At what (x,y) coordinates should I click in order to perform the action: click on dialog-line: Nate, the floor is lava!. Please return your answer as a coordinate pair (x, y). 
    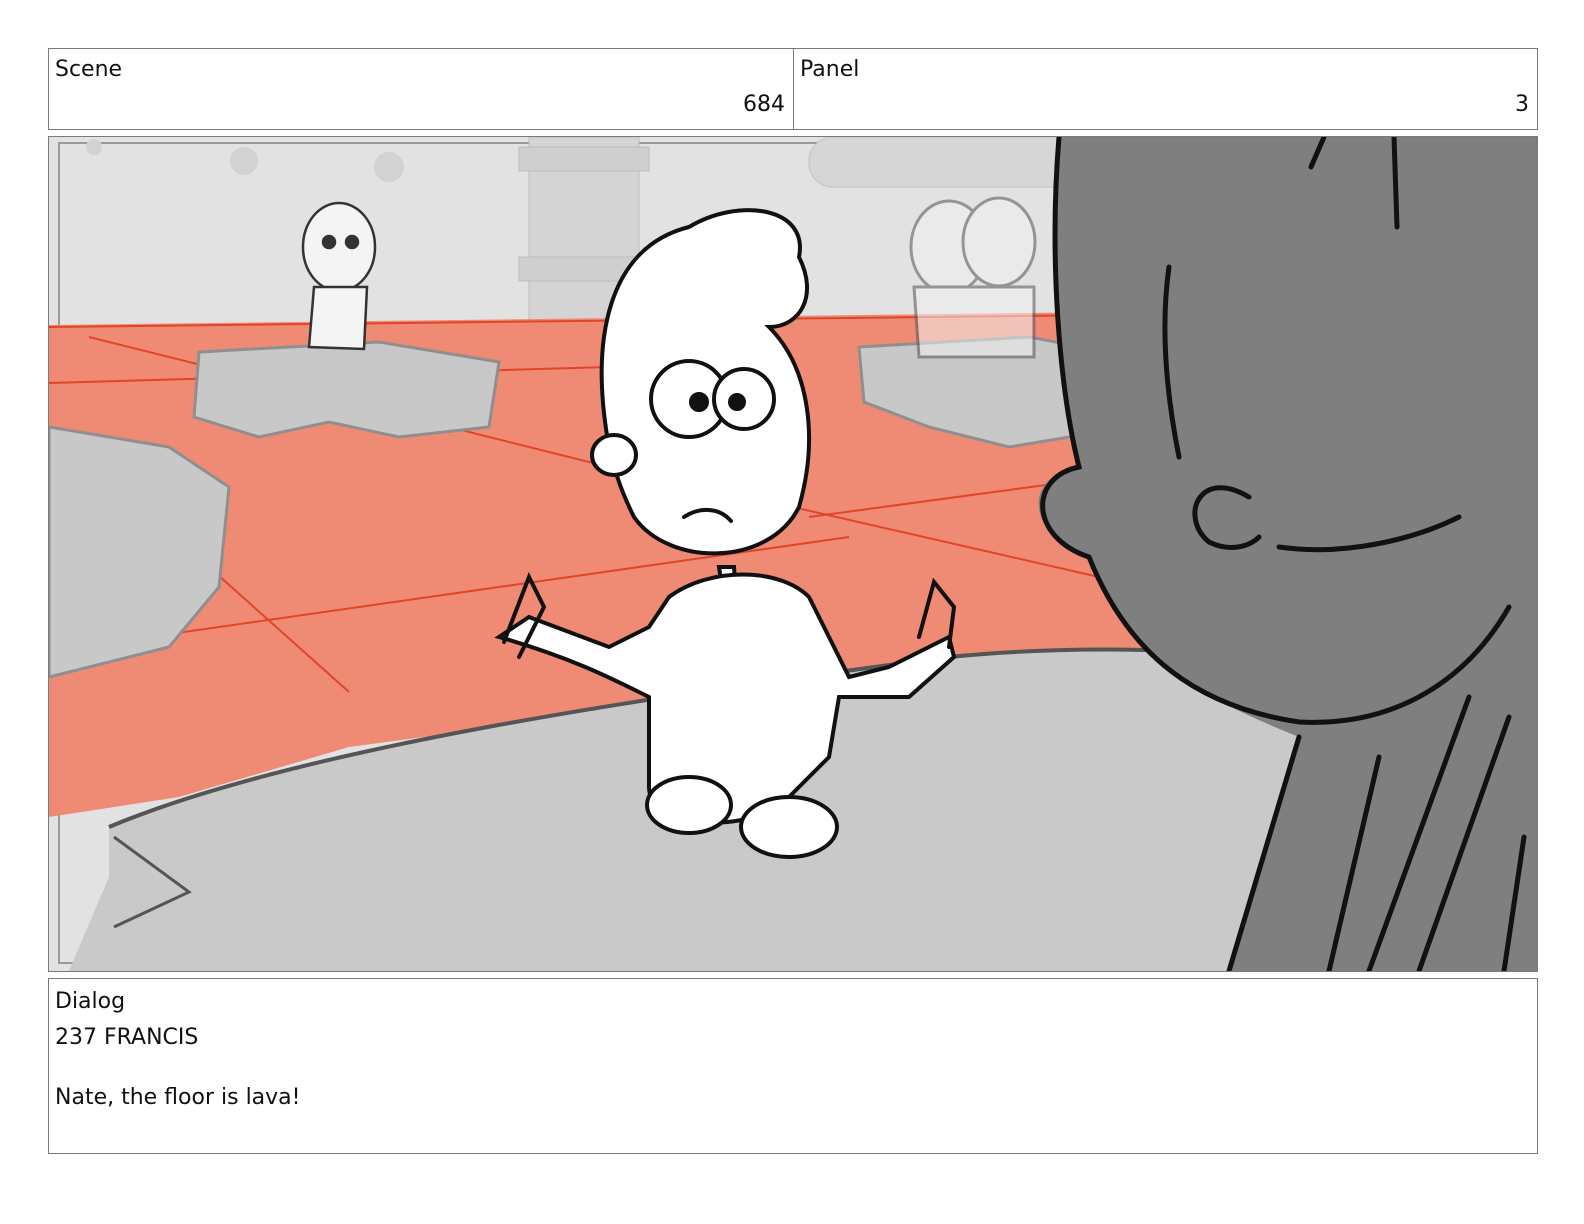
    Looking at the image, I should click on (178, 1097).